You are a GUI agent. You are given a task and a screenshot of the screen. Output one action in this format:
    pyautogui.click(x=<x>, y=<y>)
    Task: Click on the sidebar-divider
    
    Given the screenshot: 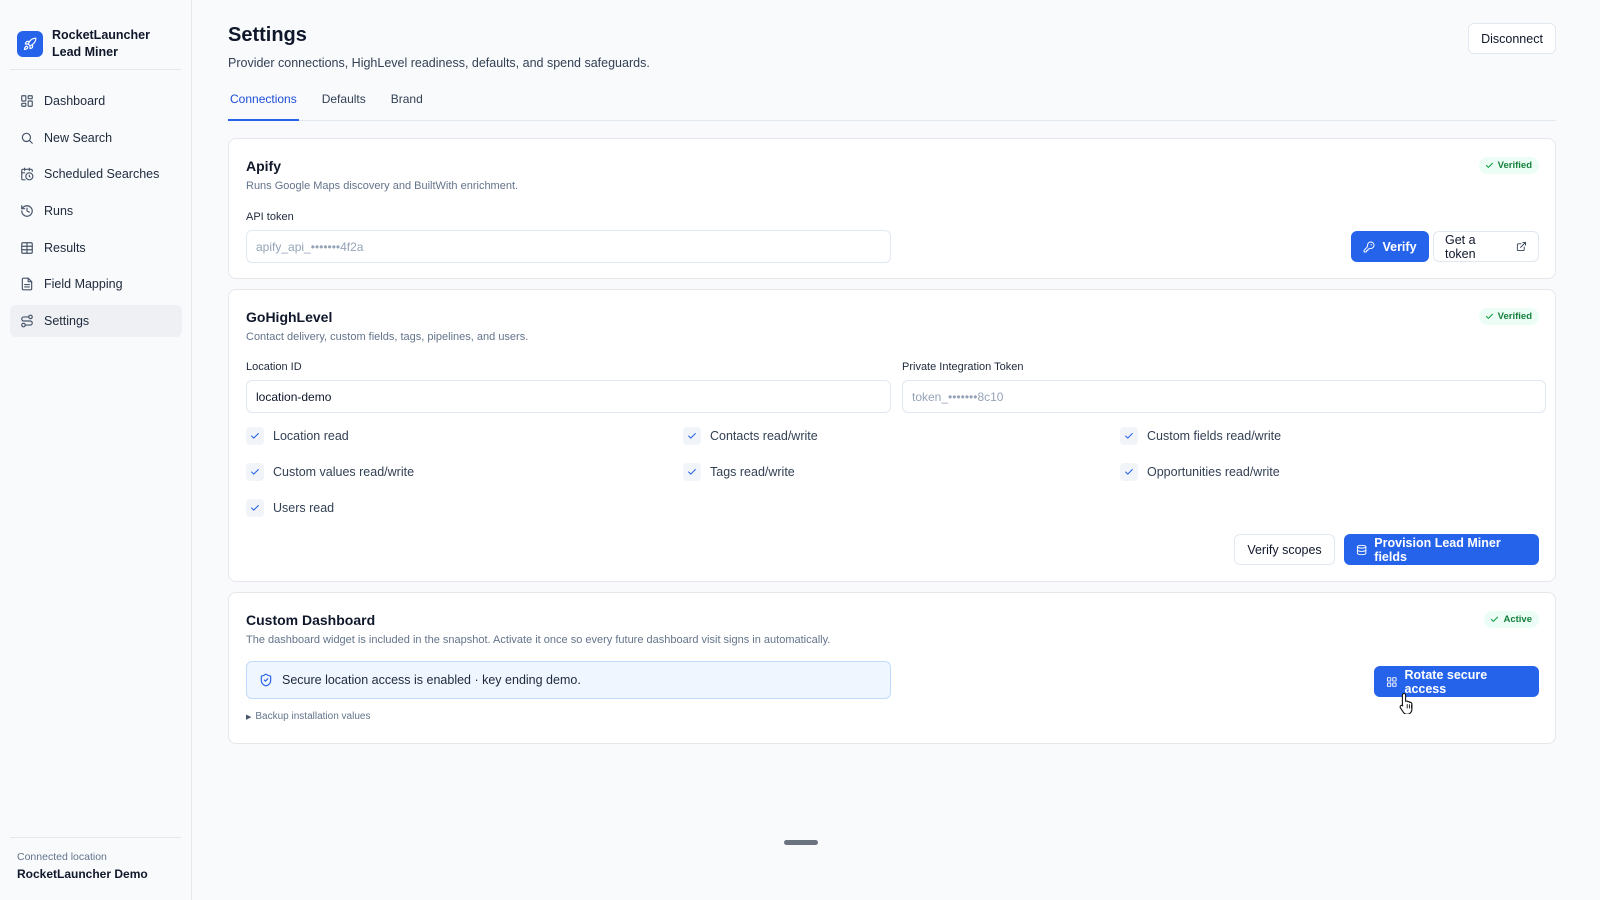 What is the action you would take?
    pyautogui.click(x=95, y=69)
    